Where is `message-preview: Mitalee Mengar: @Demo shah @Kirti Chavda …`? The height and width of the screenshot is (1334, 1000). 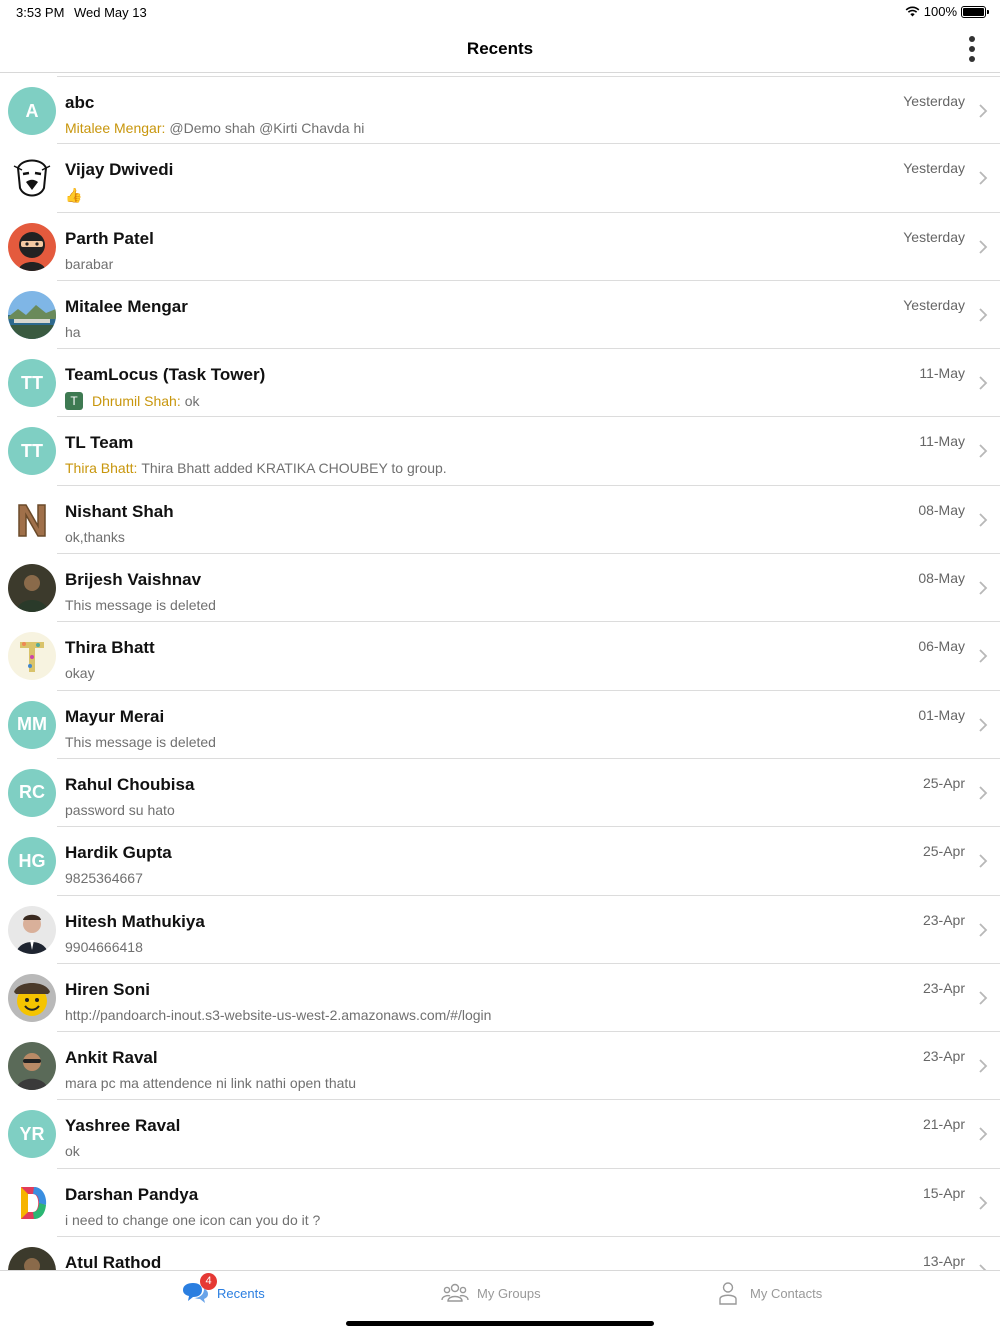 message-preview: Mitalee Mengar: @Demo shah @Kirti Chavda … is located at coordinates (214, 128).